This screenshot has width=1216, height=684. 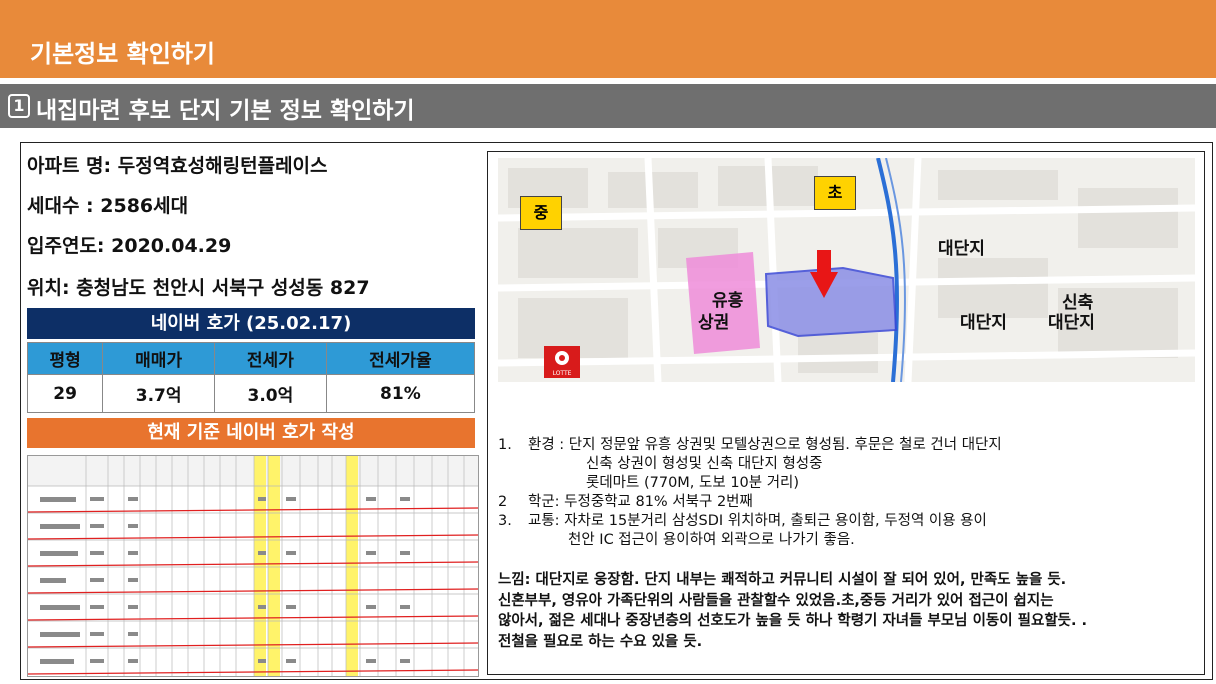 I want to click on write-price-banner: 현재 기준 네이버 호가 작성, so click(x=251, y=433).